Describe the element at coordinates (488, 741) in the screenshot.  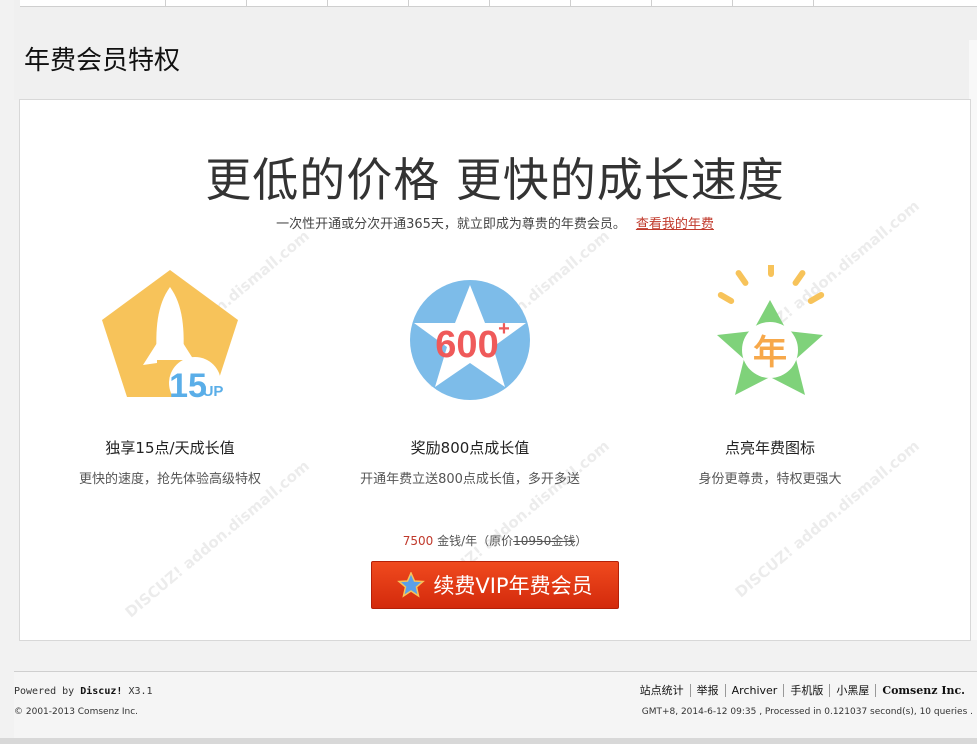
I see `bottom-scrollbar` at that location.